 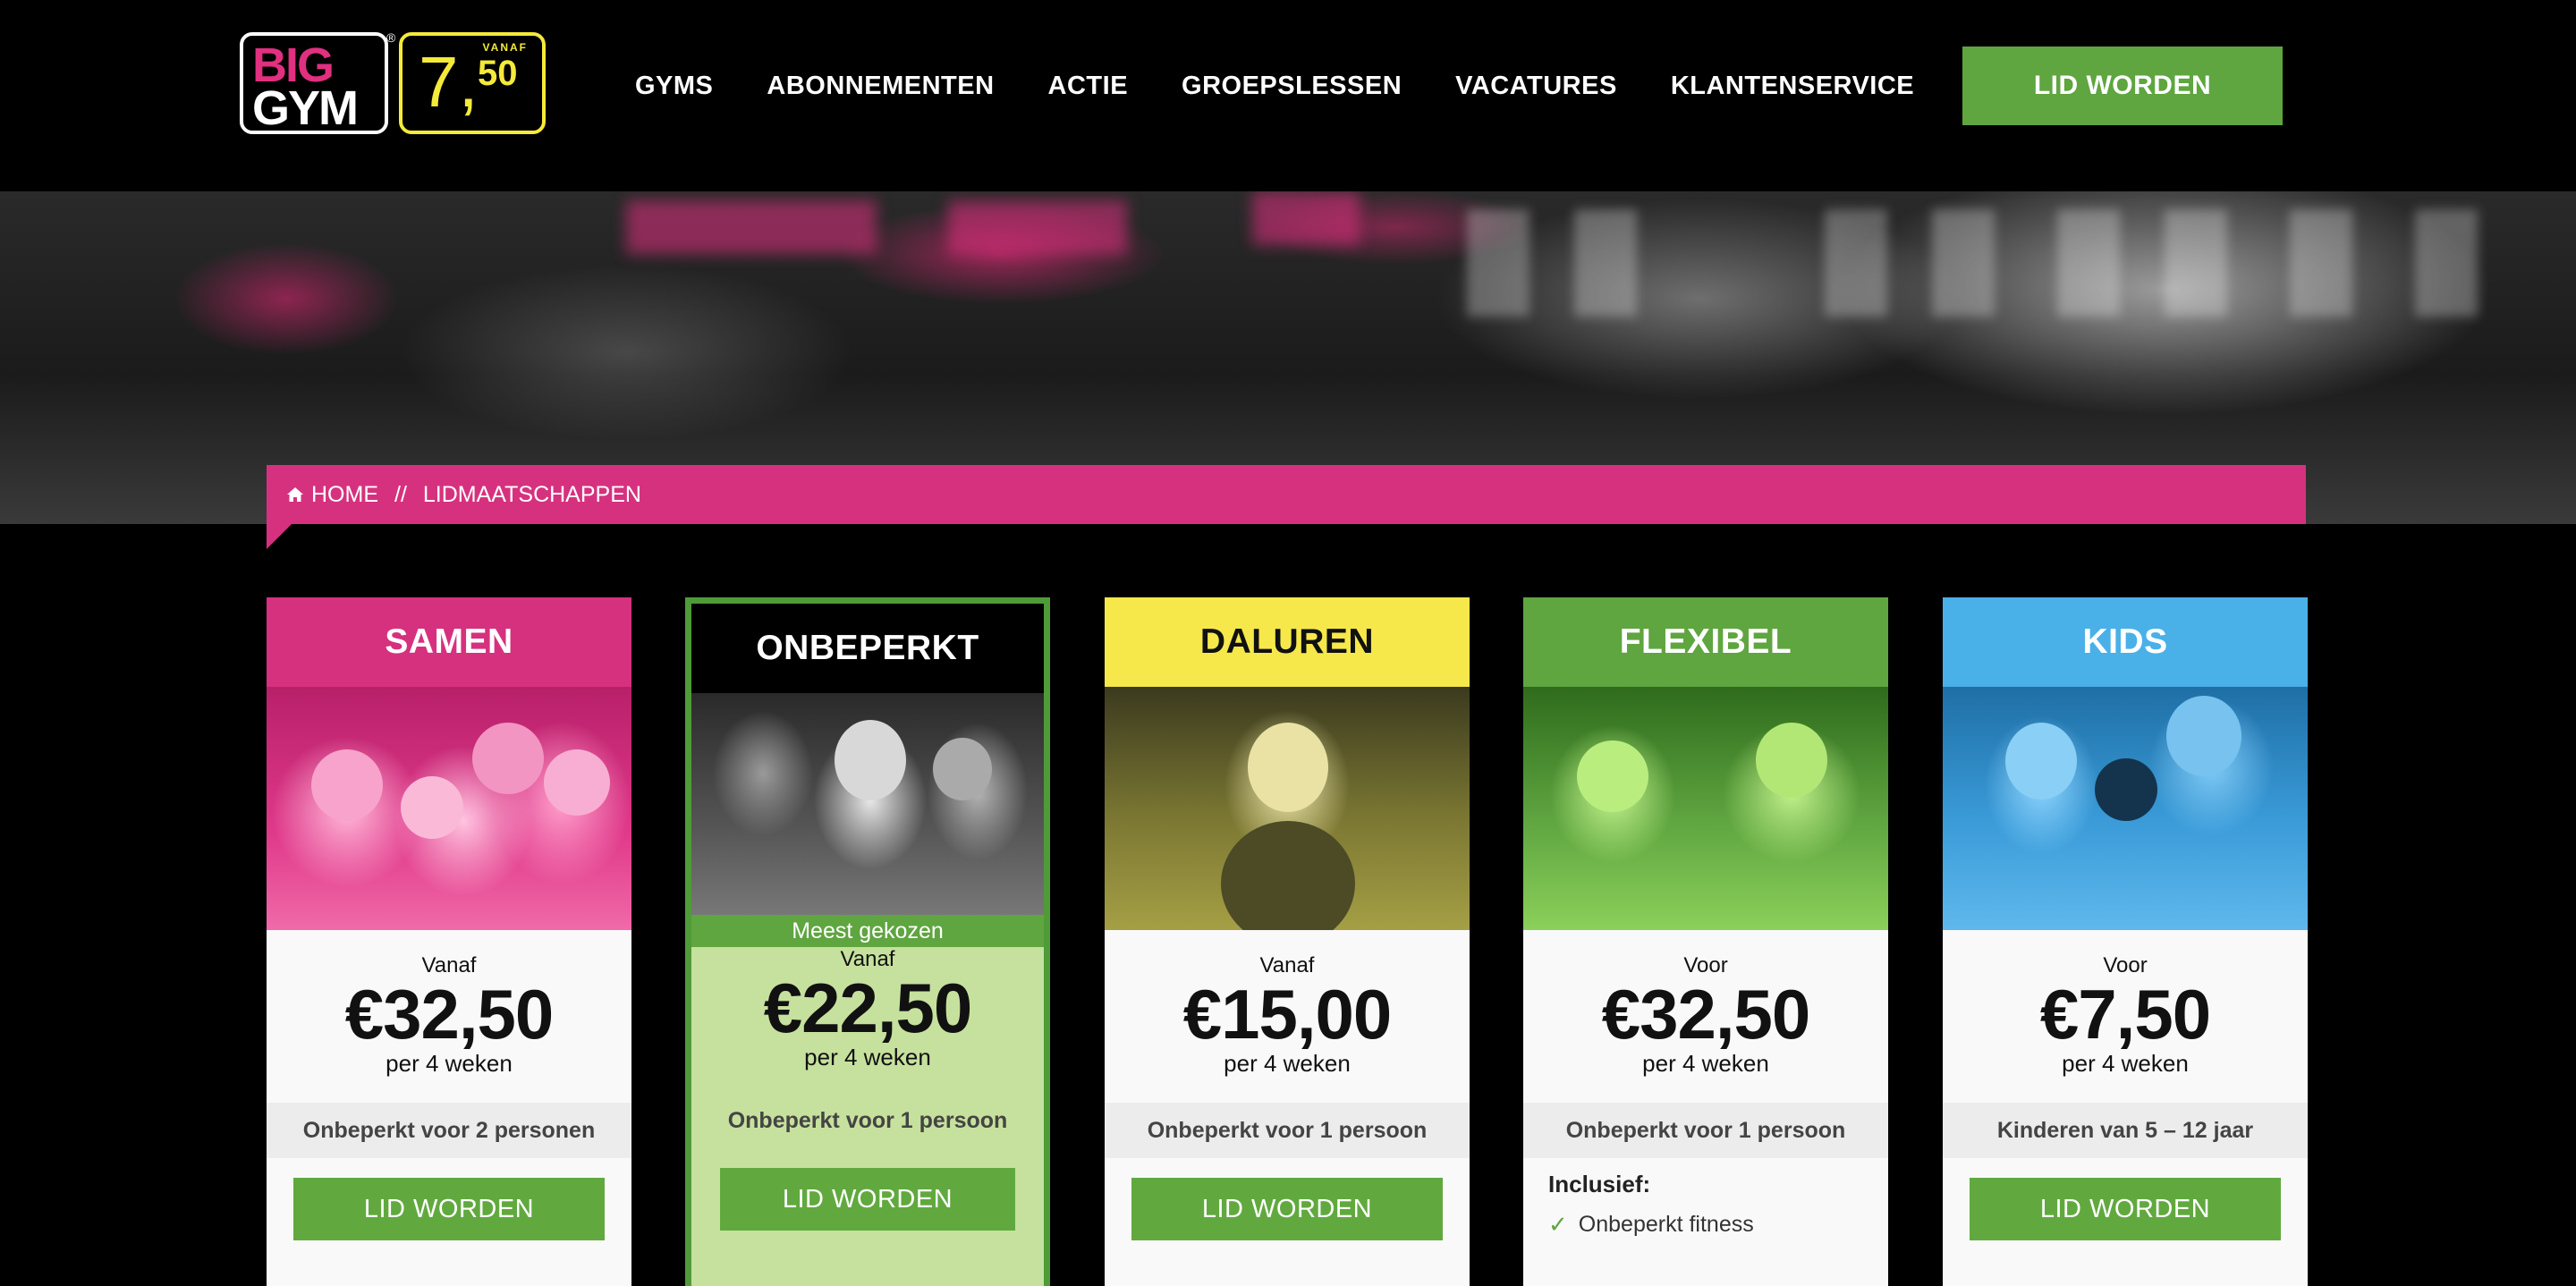 What do you see at coordinates (1292, 86) in the screenshot?
I see `nav-item-groepslessen: GROEPSLESSEN` at bounding box center [1292, 86].